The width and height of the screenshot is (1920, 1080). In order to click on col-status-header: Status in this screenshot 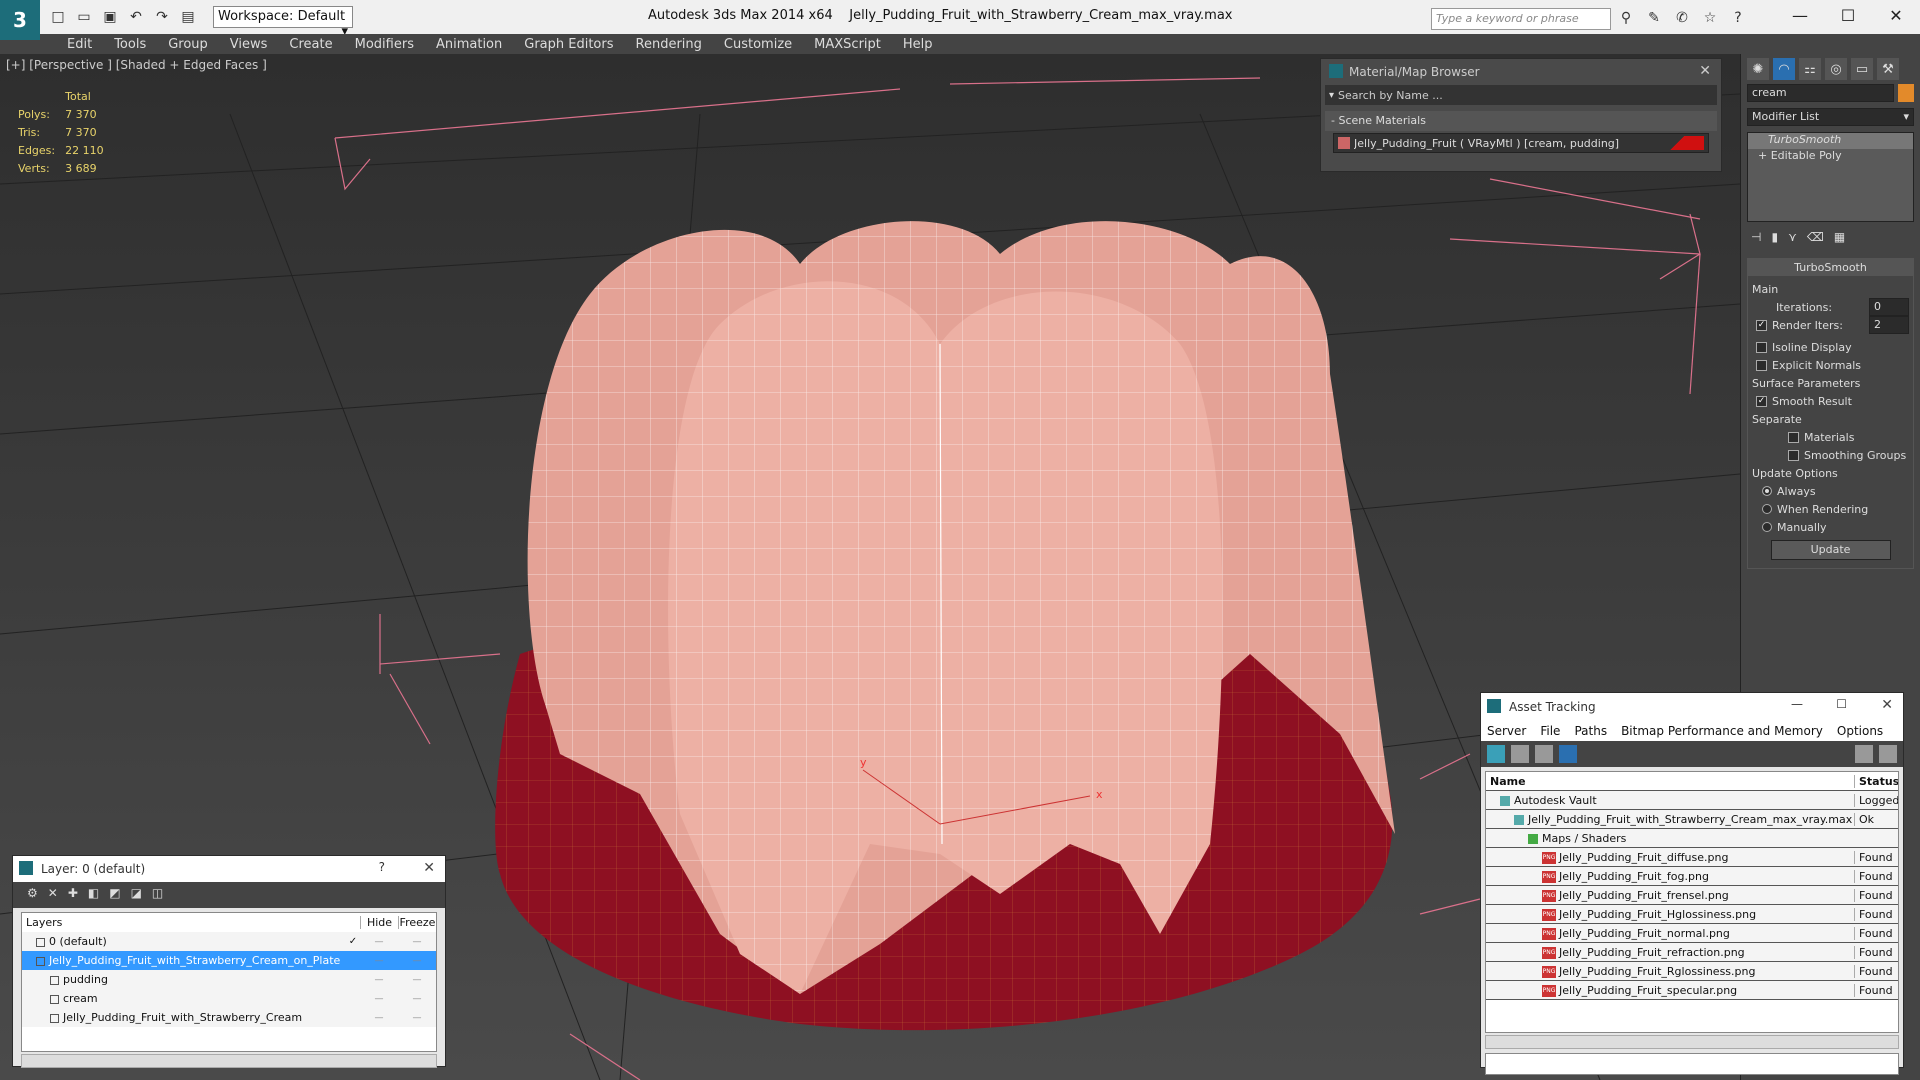, I will do `click(1876, 781)`.